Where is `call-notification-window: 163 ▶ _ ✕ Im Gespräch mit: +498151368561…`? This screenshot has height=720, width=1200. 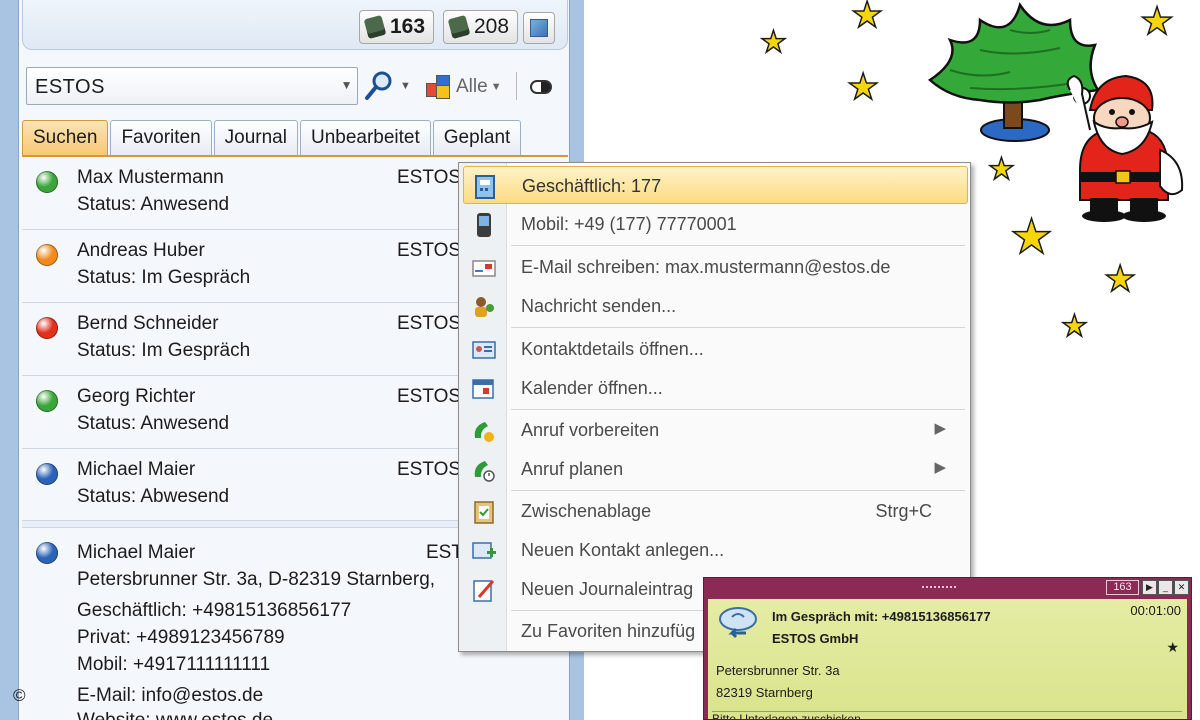 call-notification-window: 163 ▶ _ ✕ Im Gespräch mit: +498151368561… is located at coordinates (947, 648).